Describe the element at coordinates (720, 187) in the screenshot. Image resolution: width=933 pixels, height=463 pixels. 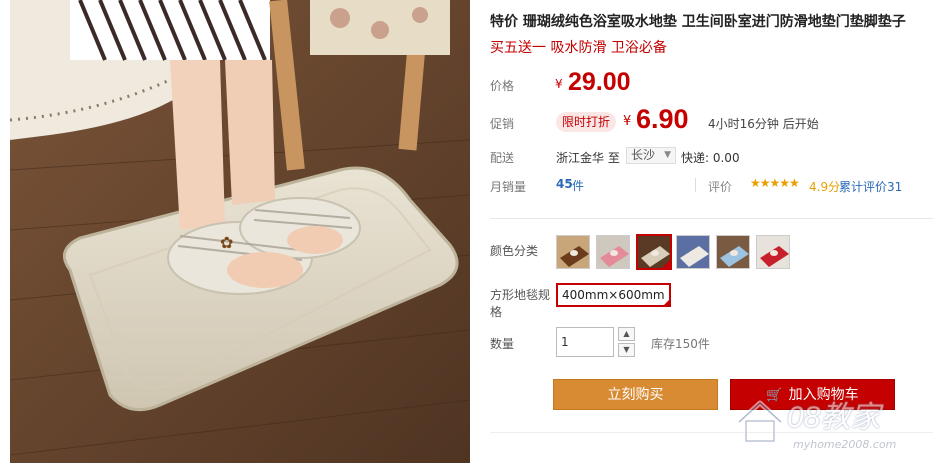
I see `rating-label: 评价` at that location.